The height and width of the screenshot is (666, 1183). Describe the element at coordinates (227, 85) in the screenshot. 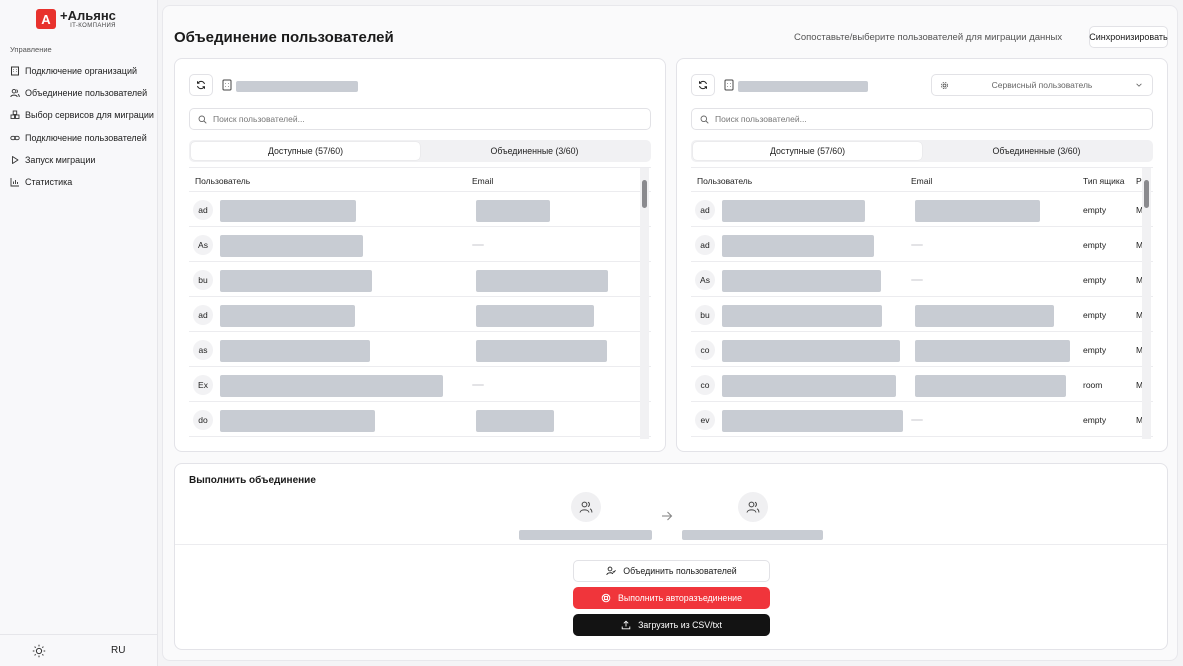

I see `building-icon` at that location.